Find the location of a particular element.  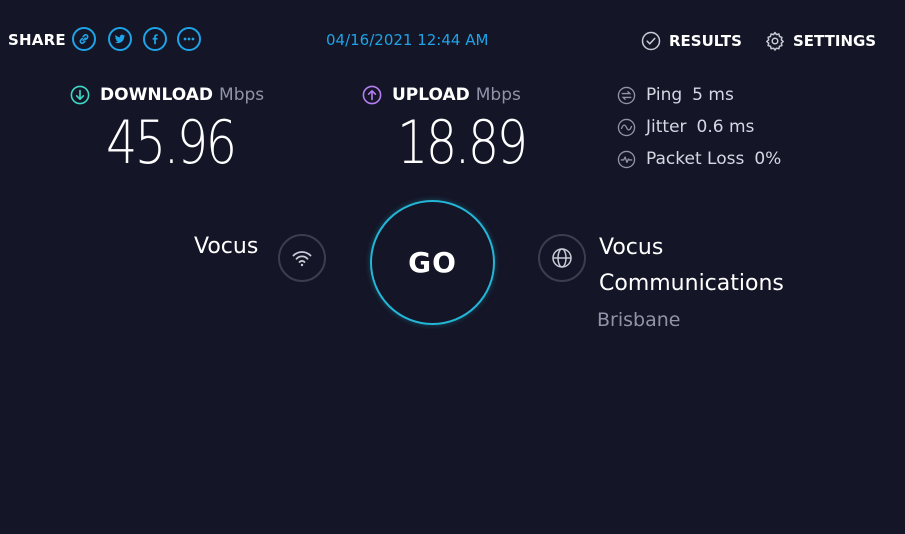

connection-type-button is located at coordinates (302, 258).